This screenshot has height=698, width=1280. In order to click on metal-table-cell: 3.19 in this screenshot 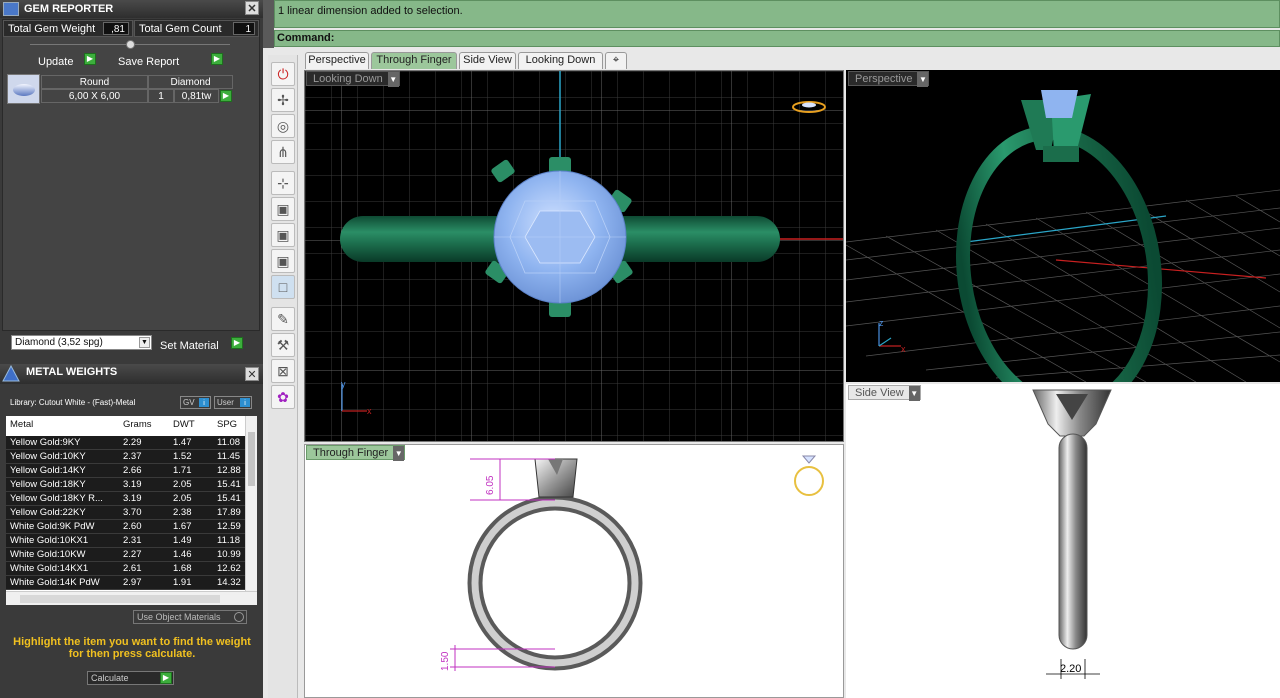, I will do `click(132, 484)`.